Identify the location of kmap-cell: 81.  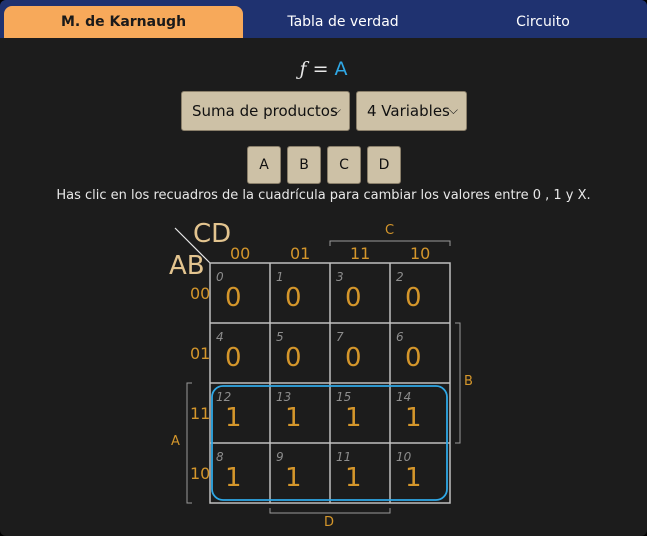
(240, 473).